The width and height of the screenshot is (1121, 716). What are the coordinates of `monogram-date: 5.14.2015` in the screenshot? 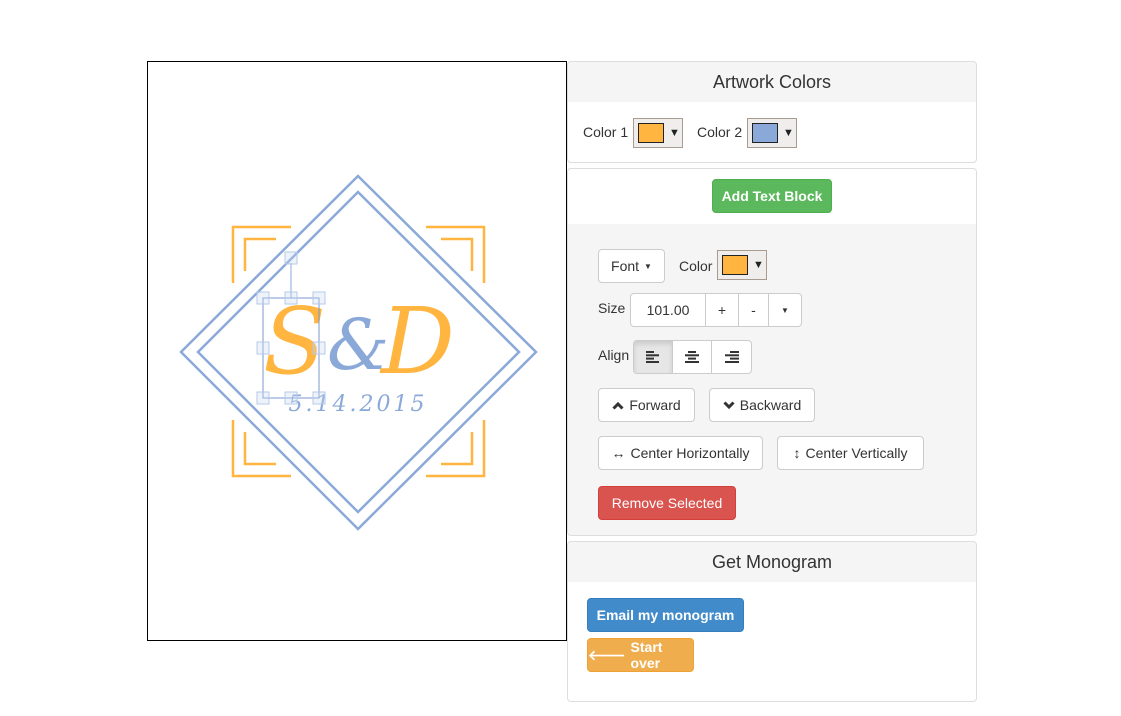 It's located at (358, 404).